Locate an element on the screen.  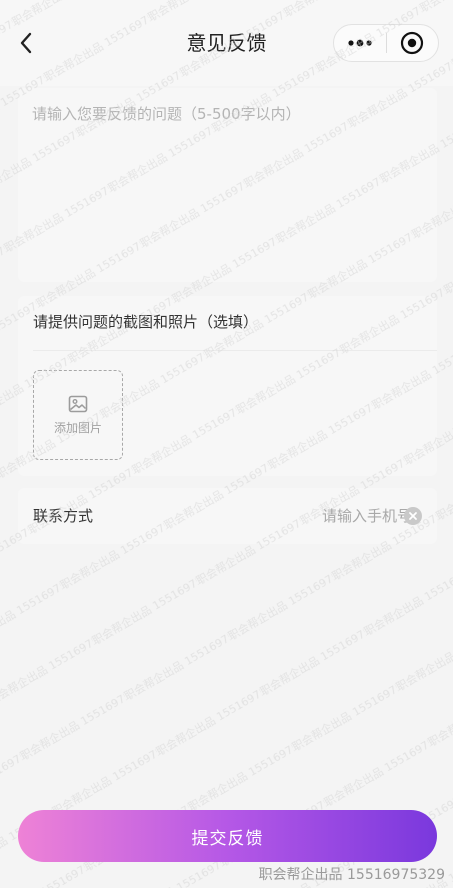
record-circle-icon is located at coordinates (412, 43).